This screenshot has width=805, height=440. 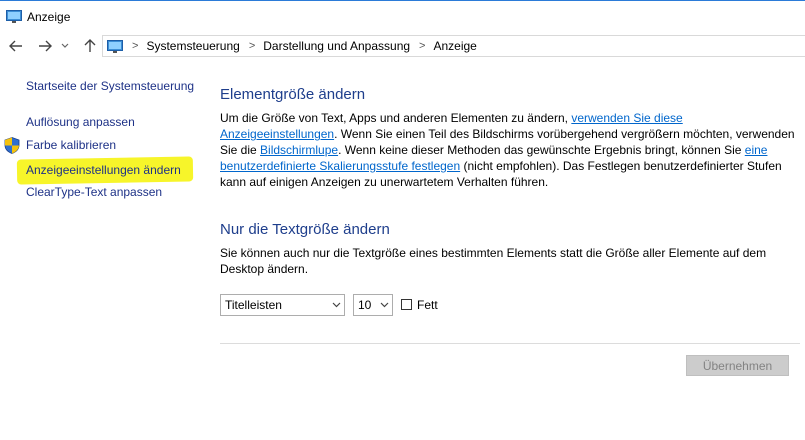 I want to click on breadcrumb-anzeige: Anzeige, so click(x=454, y=46).